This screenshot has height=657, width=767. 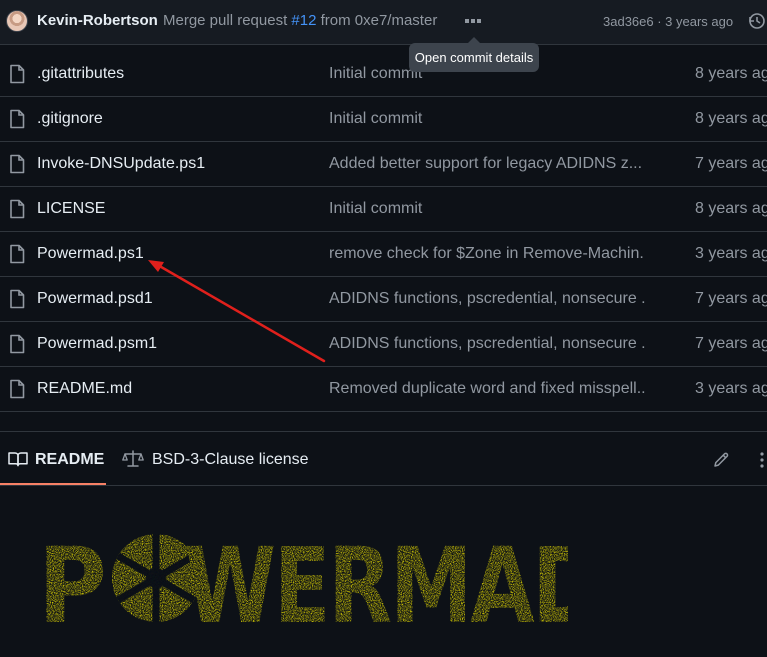 I want to click on file-name-link: Powermad.psd1, so click(x=95, y=299).